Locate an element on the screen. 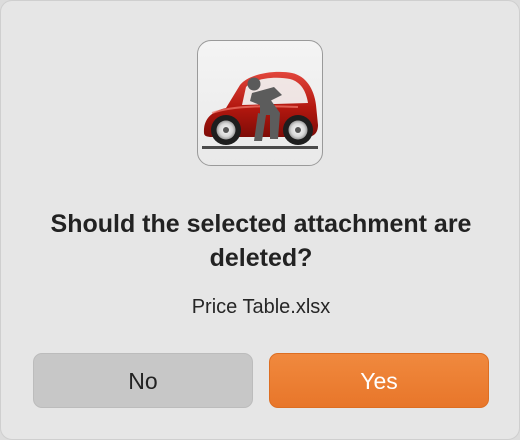 The width and height of the screenshot is (520, 440). car-with-person-icon is located at coordinates (260, 103).